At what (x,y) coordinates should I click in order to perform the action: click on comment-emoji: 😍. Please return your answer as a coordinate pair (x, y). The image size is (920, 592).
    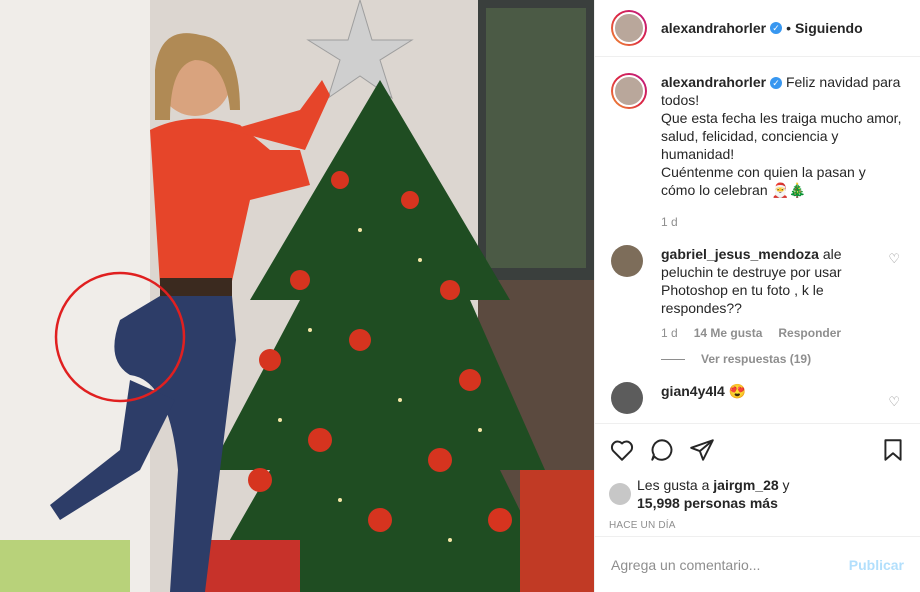
    Looking at the image, I should click on (737, 391).